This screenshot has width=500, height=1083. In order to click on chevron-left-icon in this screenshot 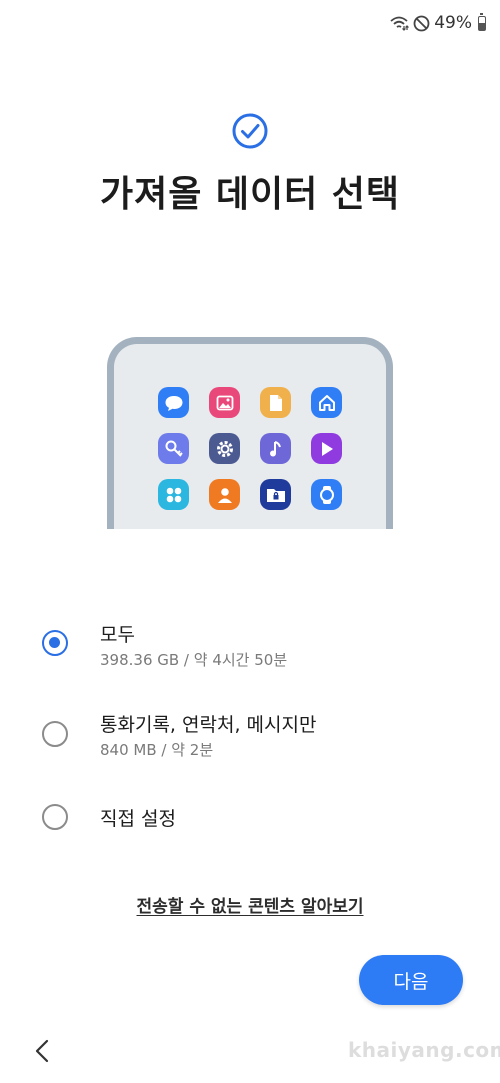, I will do `click(43, 1054)`.